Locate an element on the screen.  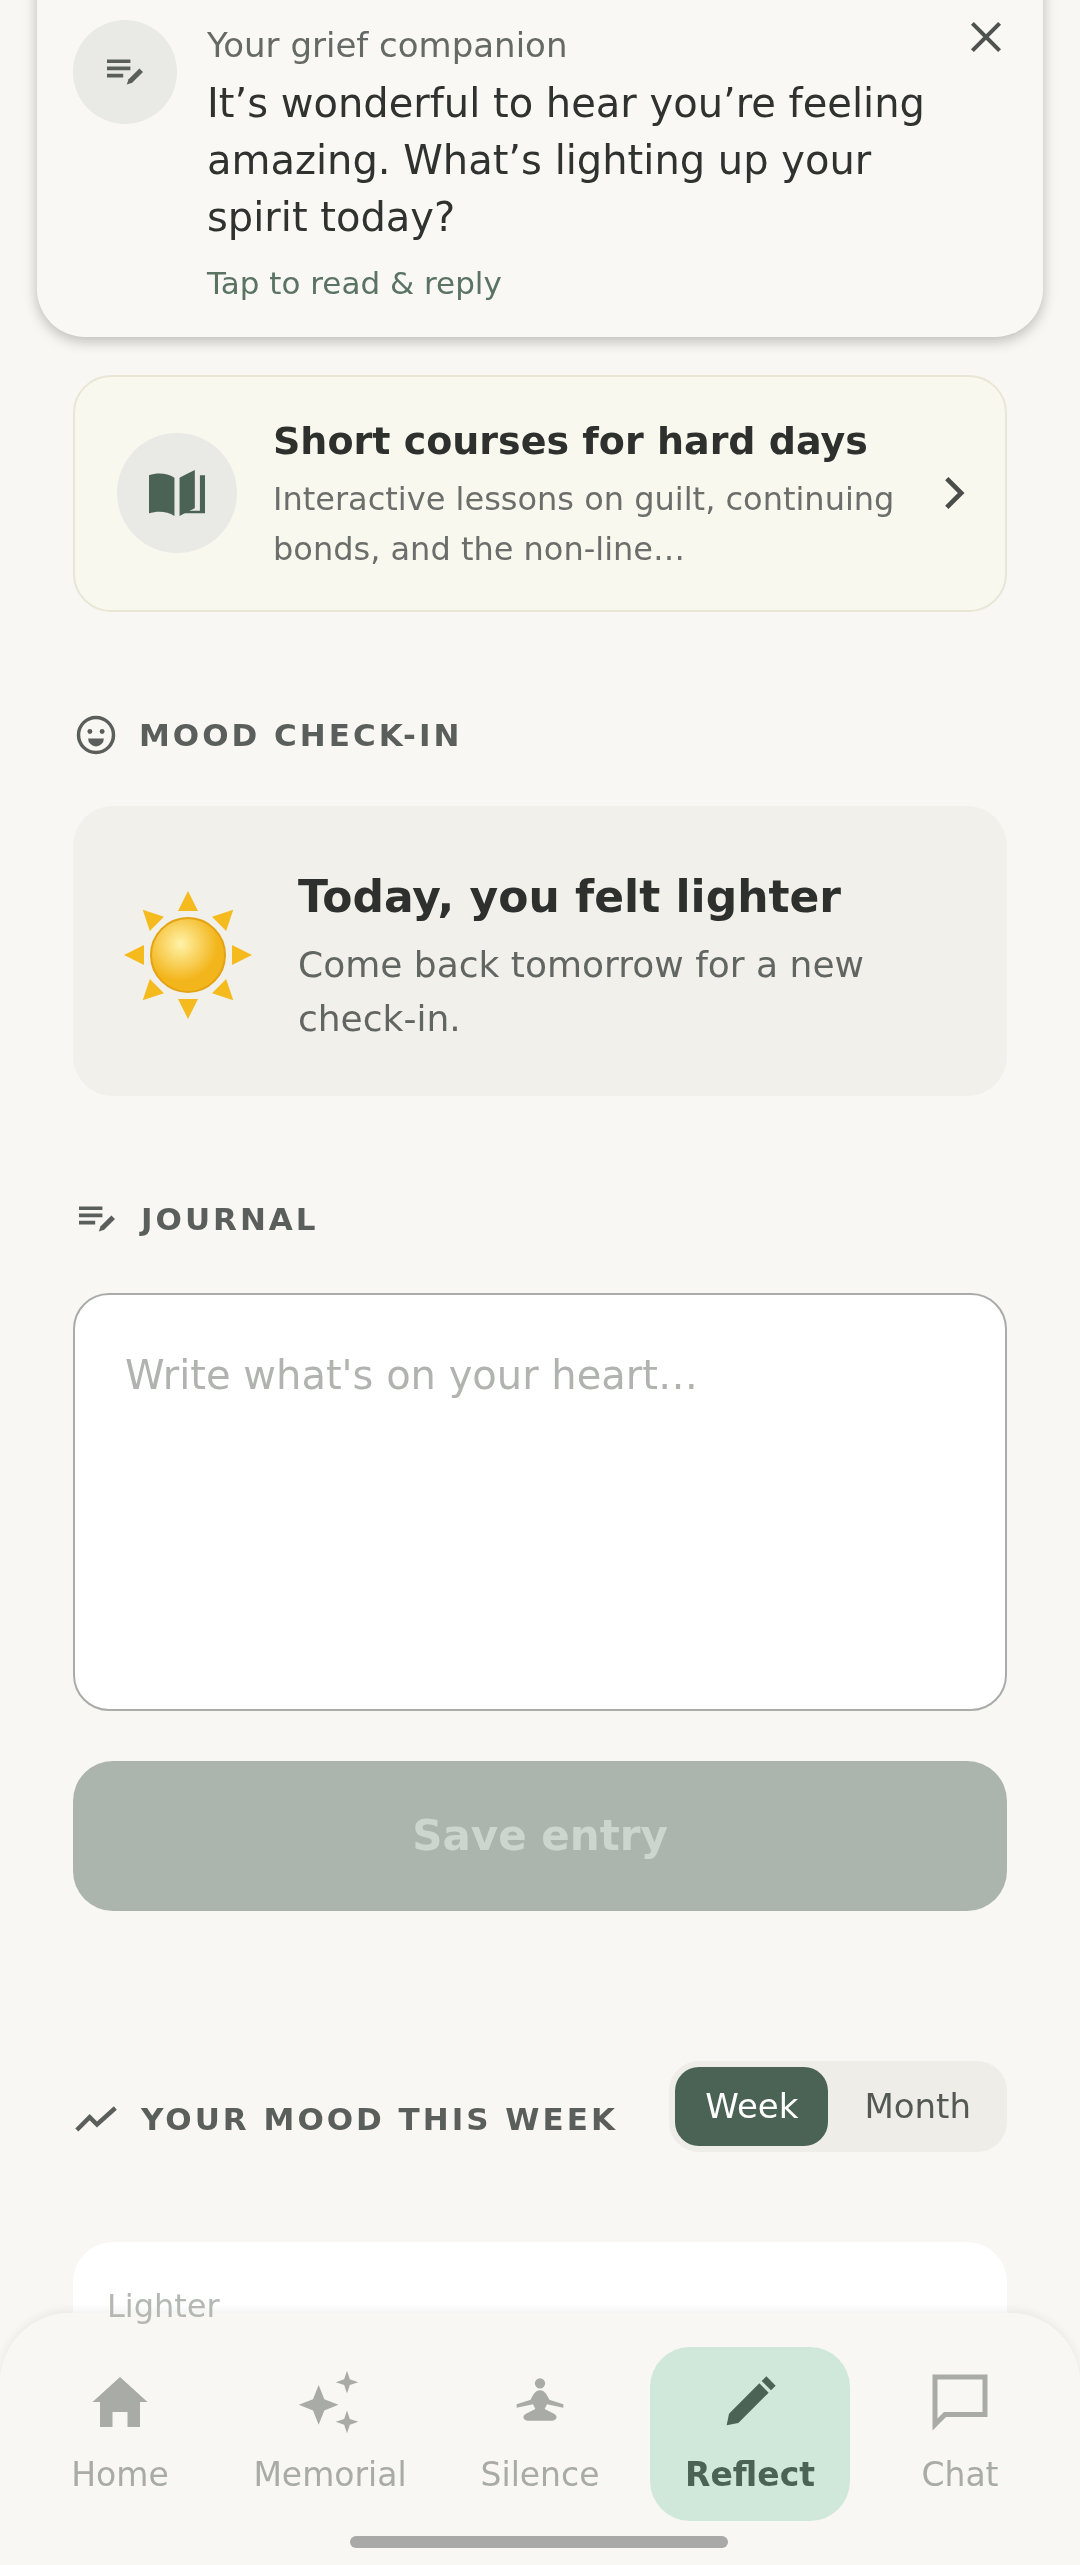
nav-tab: Reflect is located at coordinates (750, 2434).